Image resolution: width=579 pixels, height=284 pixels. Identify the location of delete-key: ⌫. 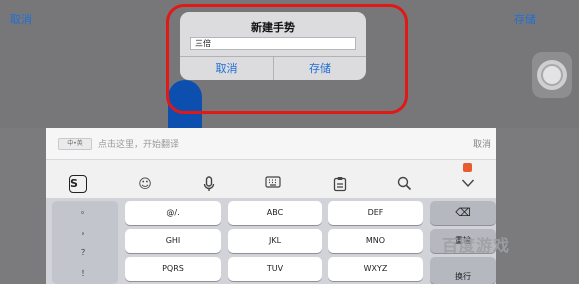
(463, 213).